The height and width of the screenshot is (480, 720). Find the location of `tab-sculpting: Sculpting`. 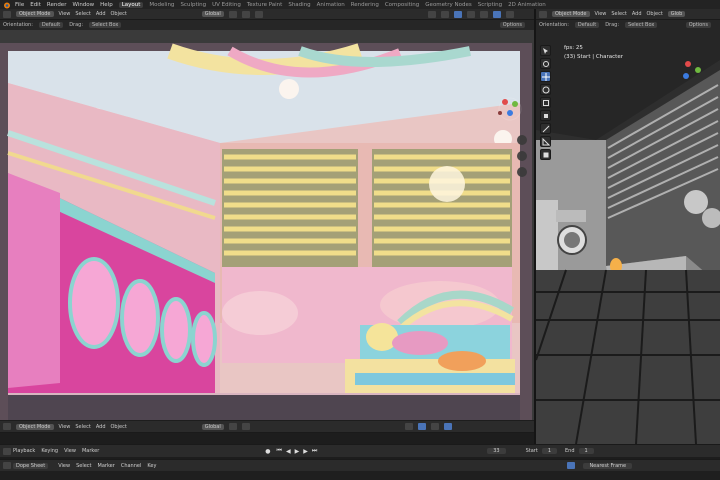

tab-sculpting: Sculpting is located at coordinates (193, 5).